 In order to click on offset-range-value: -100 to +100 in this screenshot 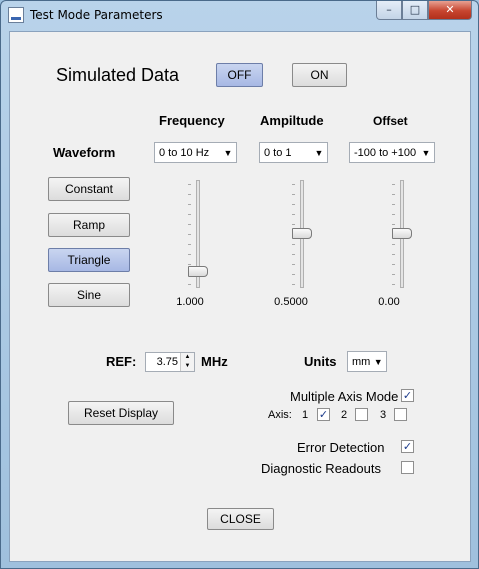, I will do `click(385, 152)`.